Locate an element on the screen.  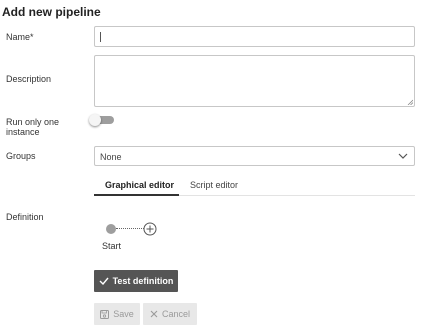
run-once-toggle is located at coordinates (102, 120).